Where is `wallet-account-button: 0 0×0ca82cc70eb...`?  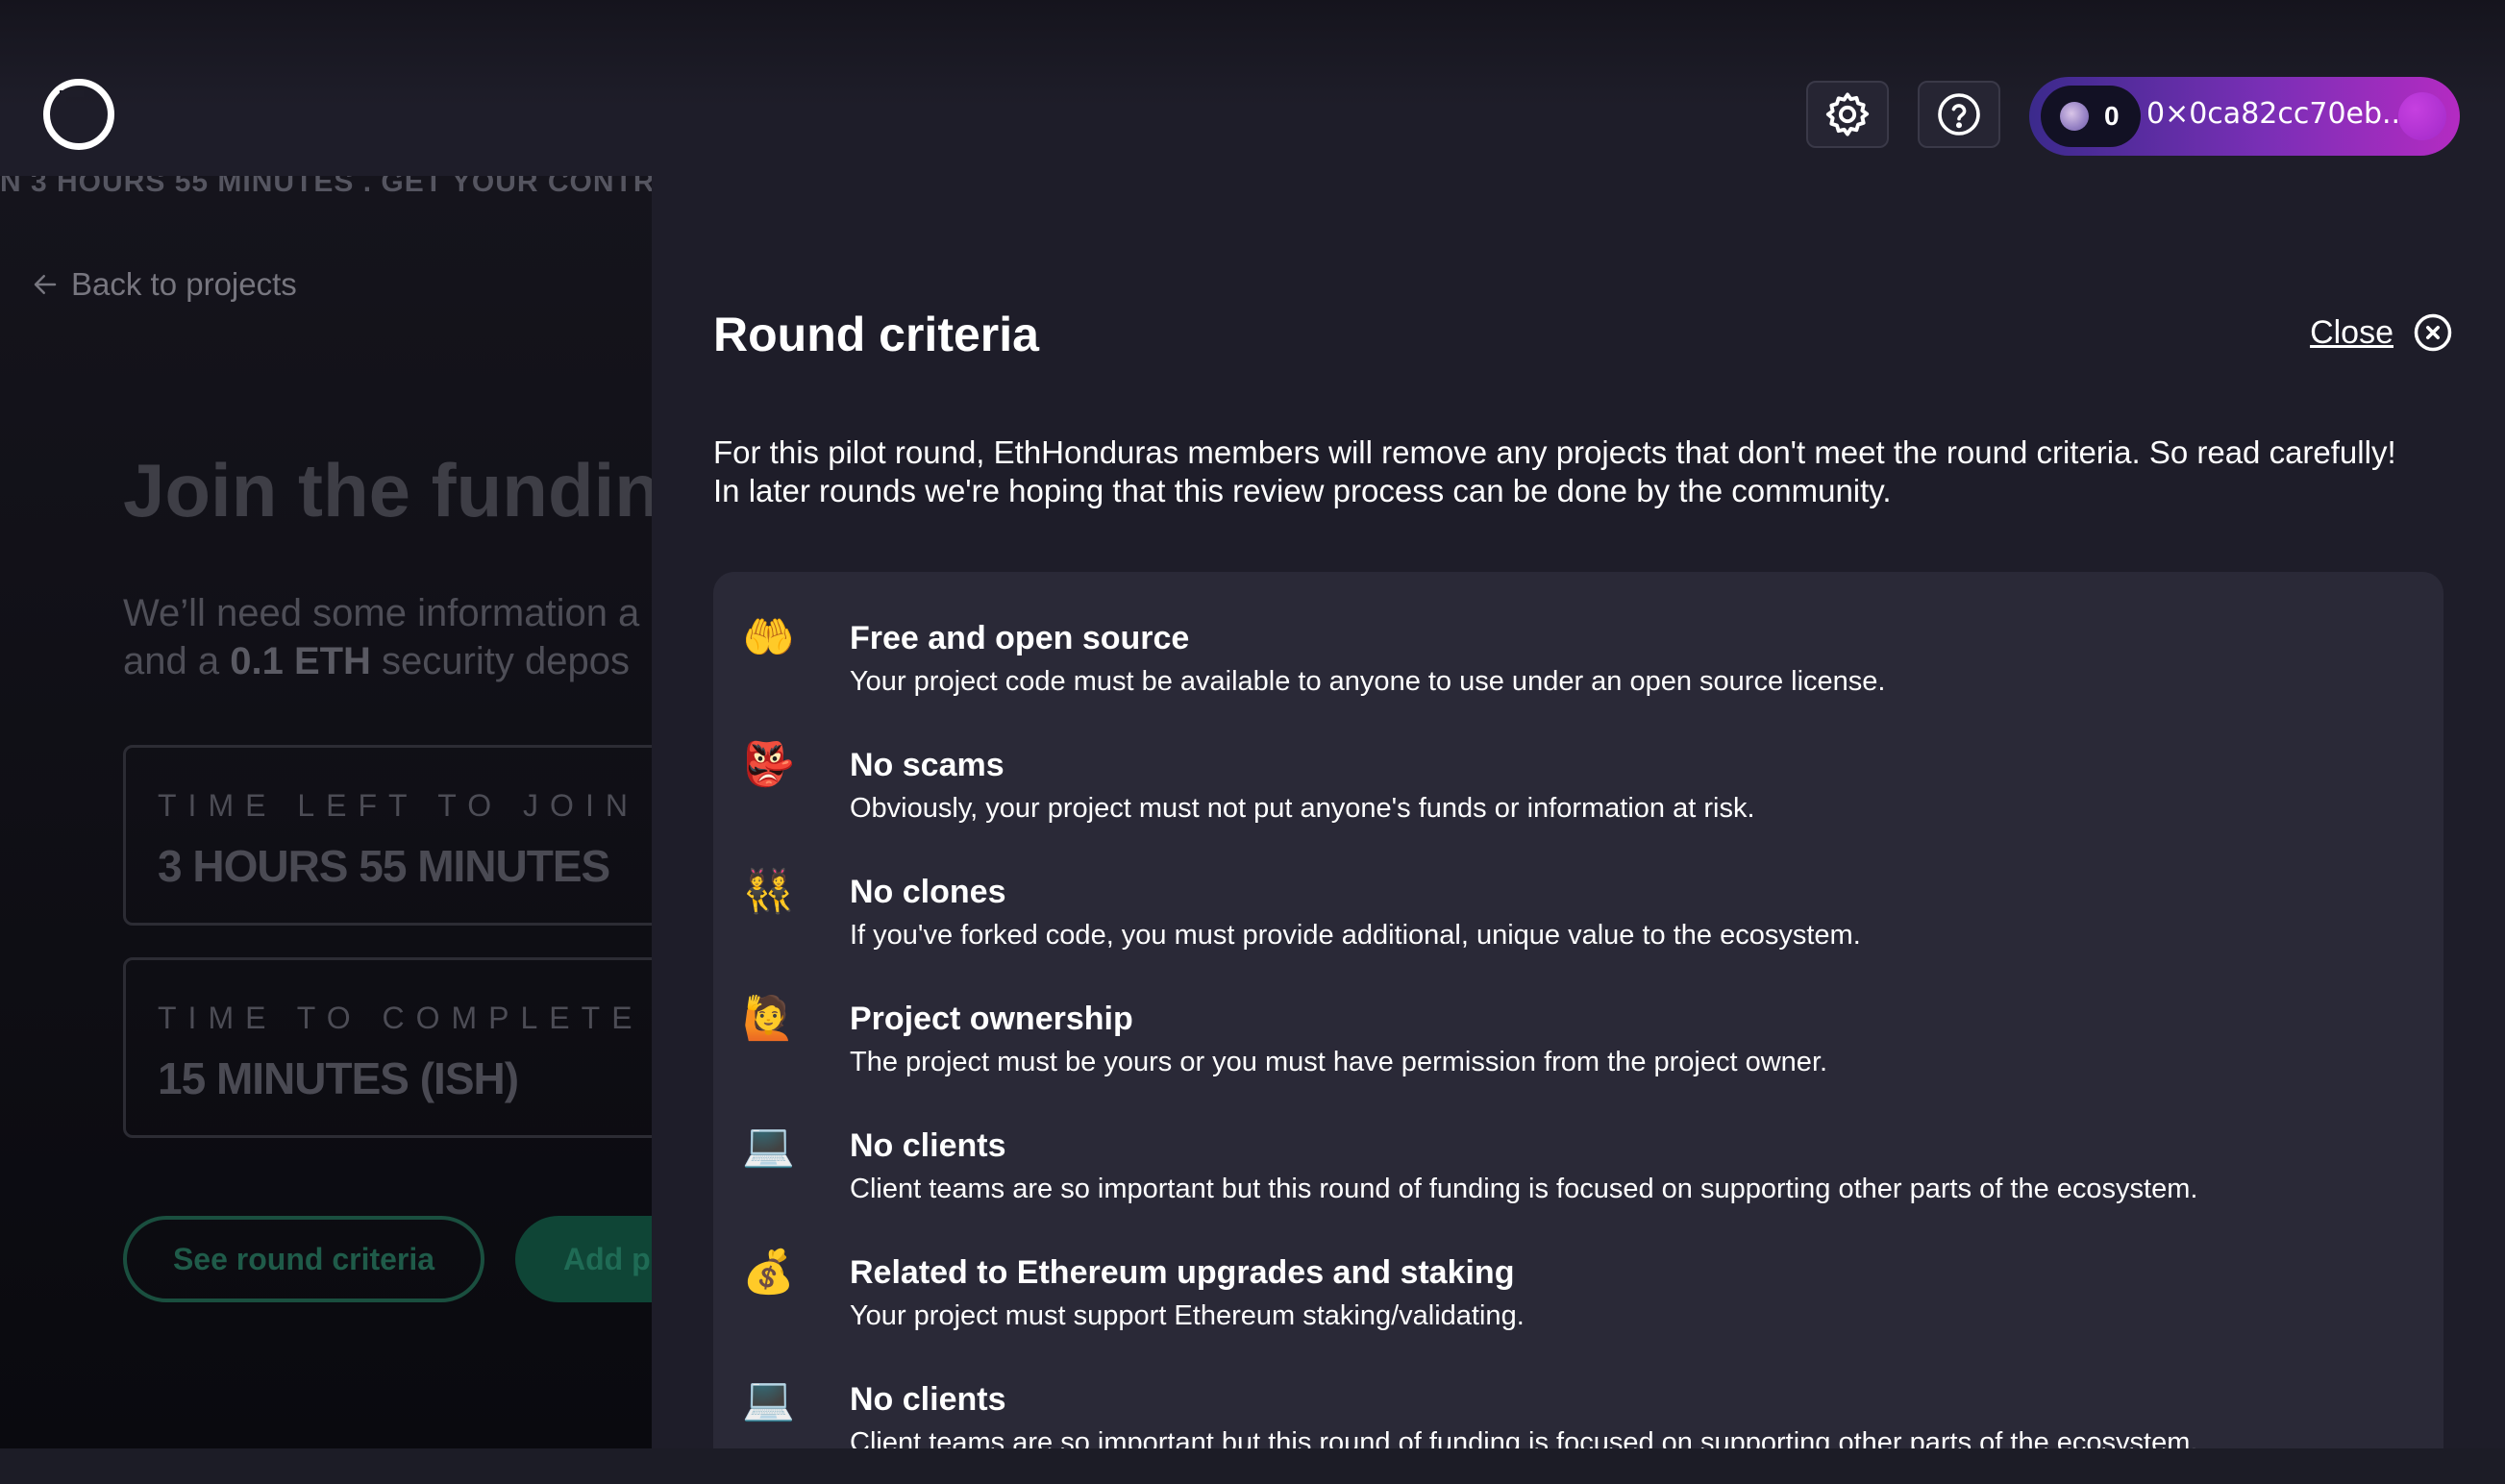
wallet-account-button: 0 0×0ca82cc70eb... is located at coordinates (2244, 116).